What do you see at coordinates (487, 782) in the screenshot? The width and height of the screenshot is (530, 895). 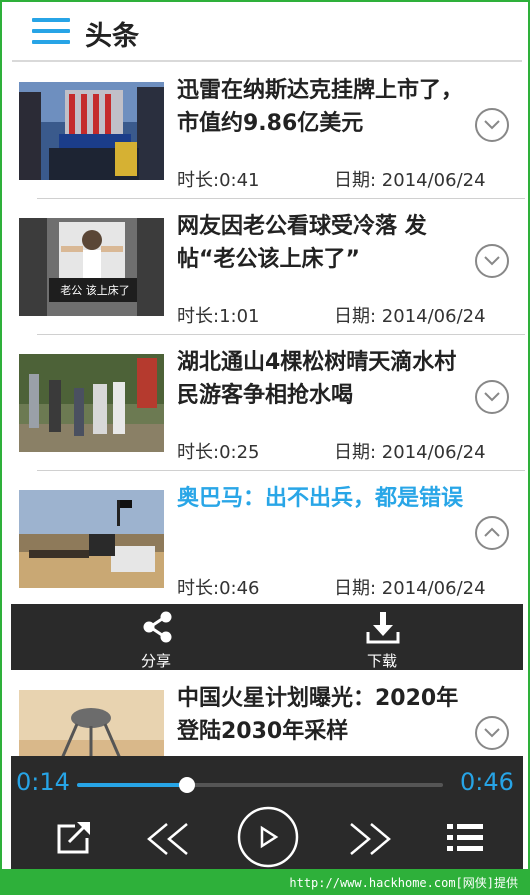 I see `total-time: 0:46` at bounding box center [487, 782].